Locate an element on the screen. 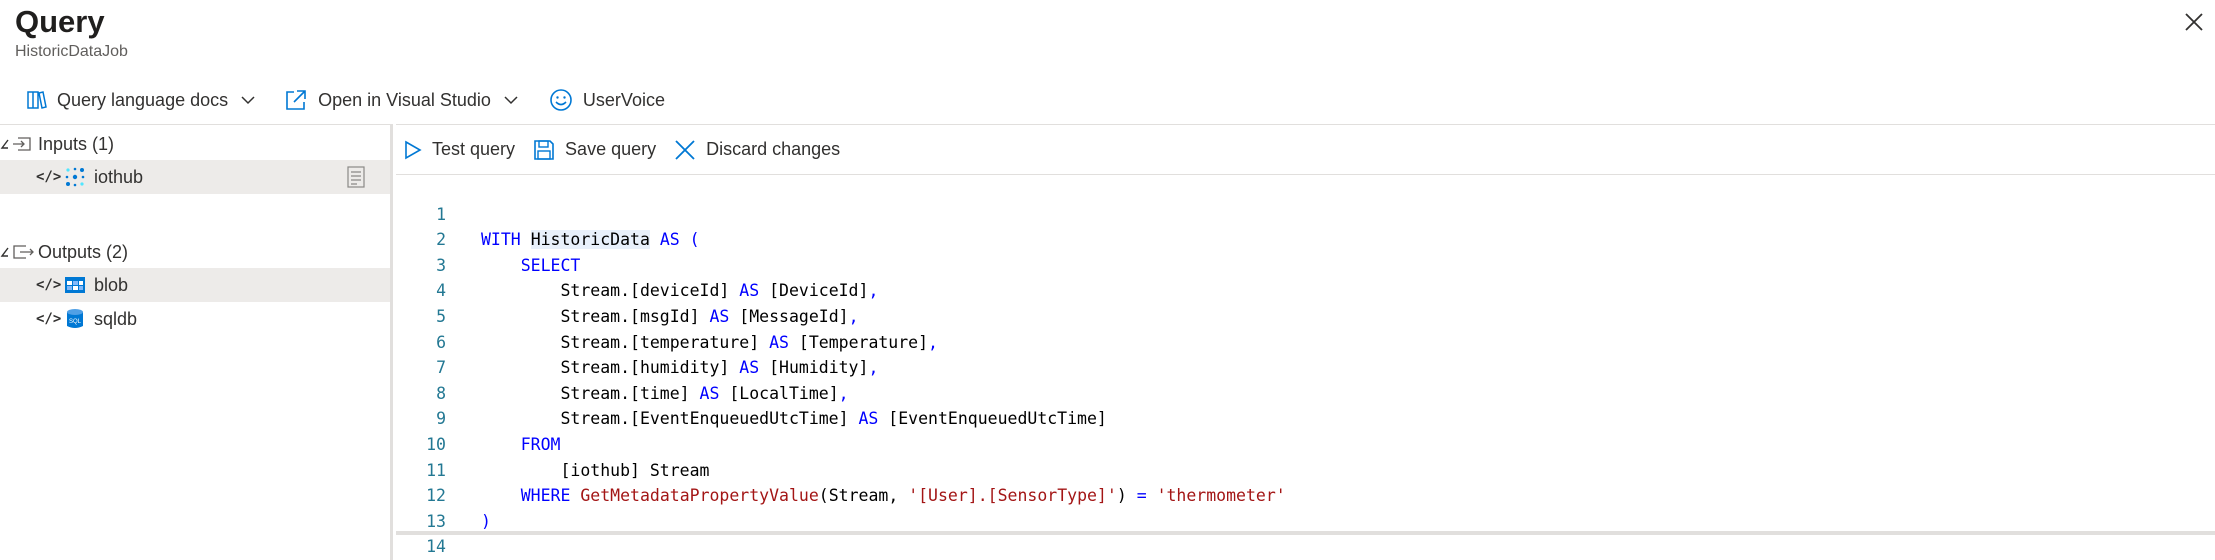 This screenshot has width=2215, height=560. uservoice-button: UserVoice is located at coordinates (607, 100).